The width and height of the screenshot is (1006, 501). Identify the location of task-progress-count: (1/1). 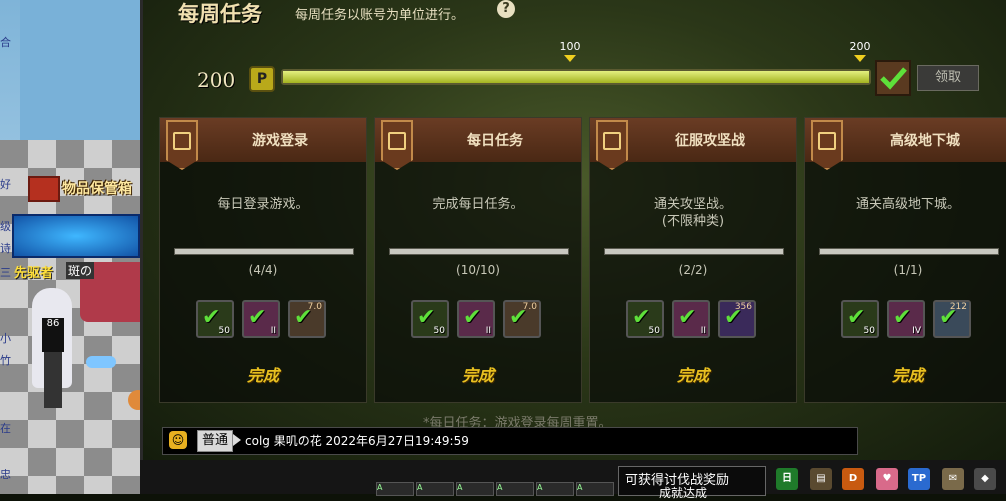
(908, 270).